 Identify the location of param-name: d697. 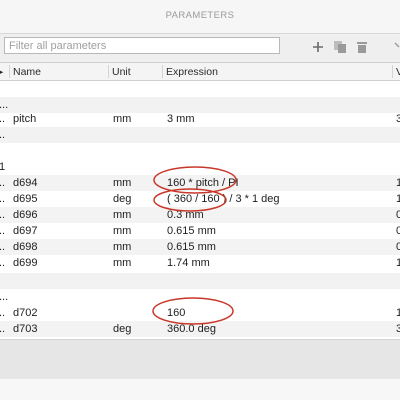
(25, 231).